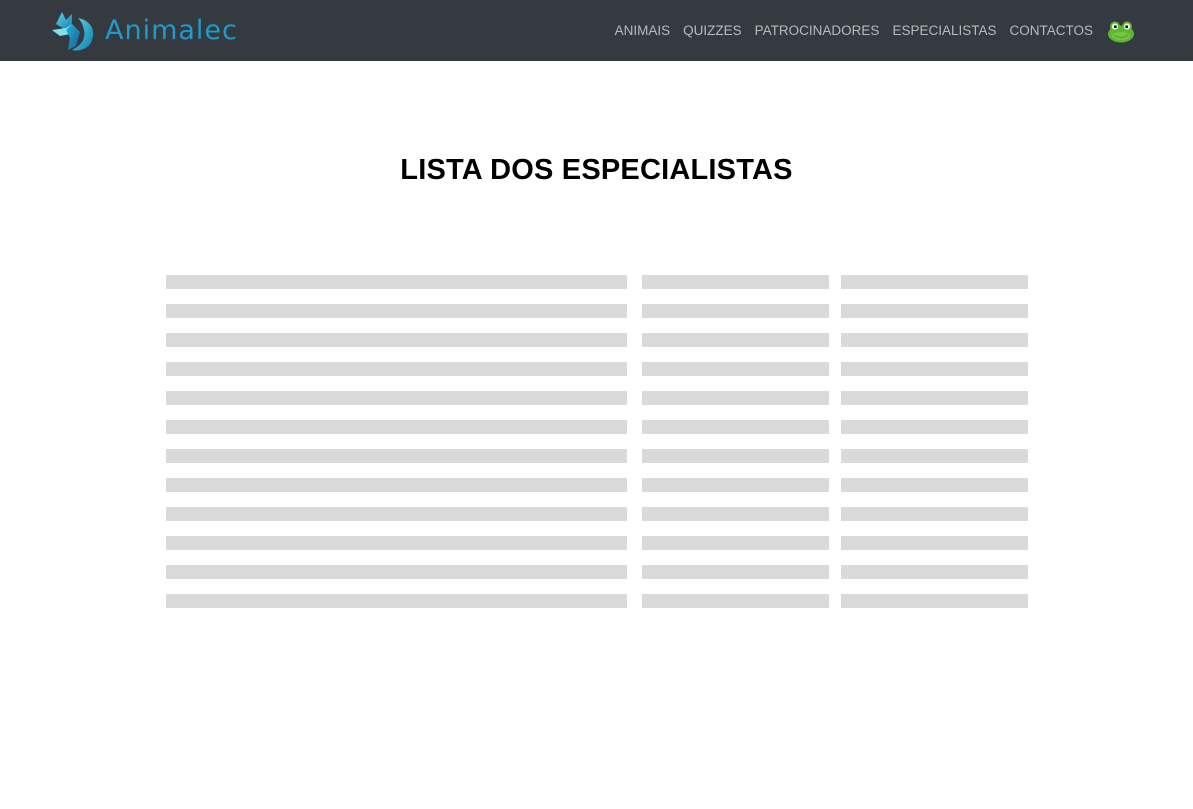  Describe the element at coordinates (712, 30) in the screenshot. I see `nav-item-quizzes: QUIZZES` at that location.